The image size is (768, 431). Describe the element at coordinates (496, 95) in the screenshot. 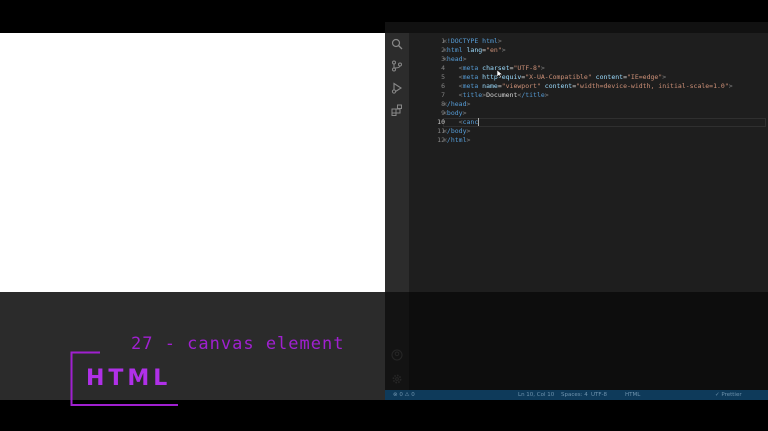

I see `code-line: <title>Document</title>` at that location.